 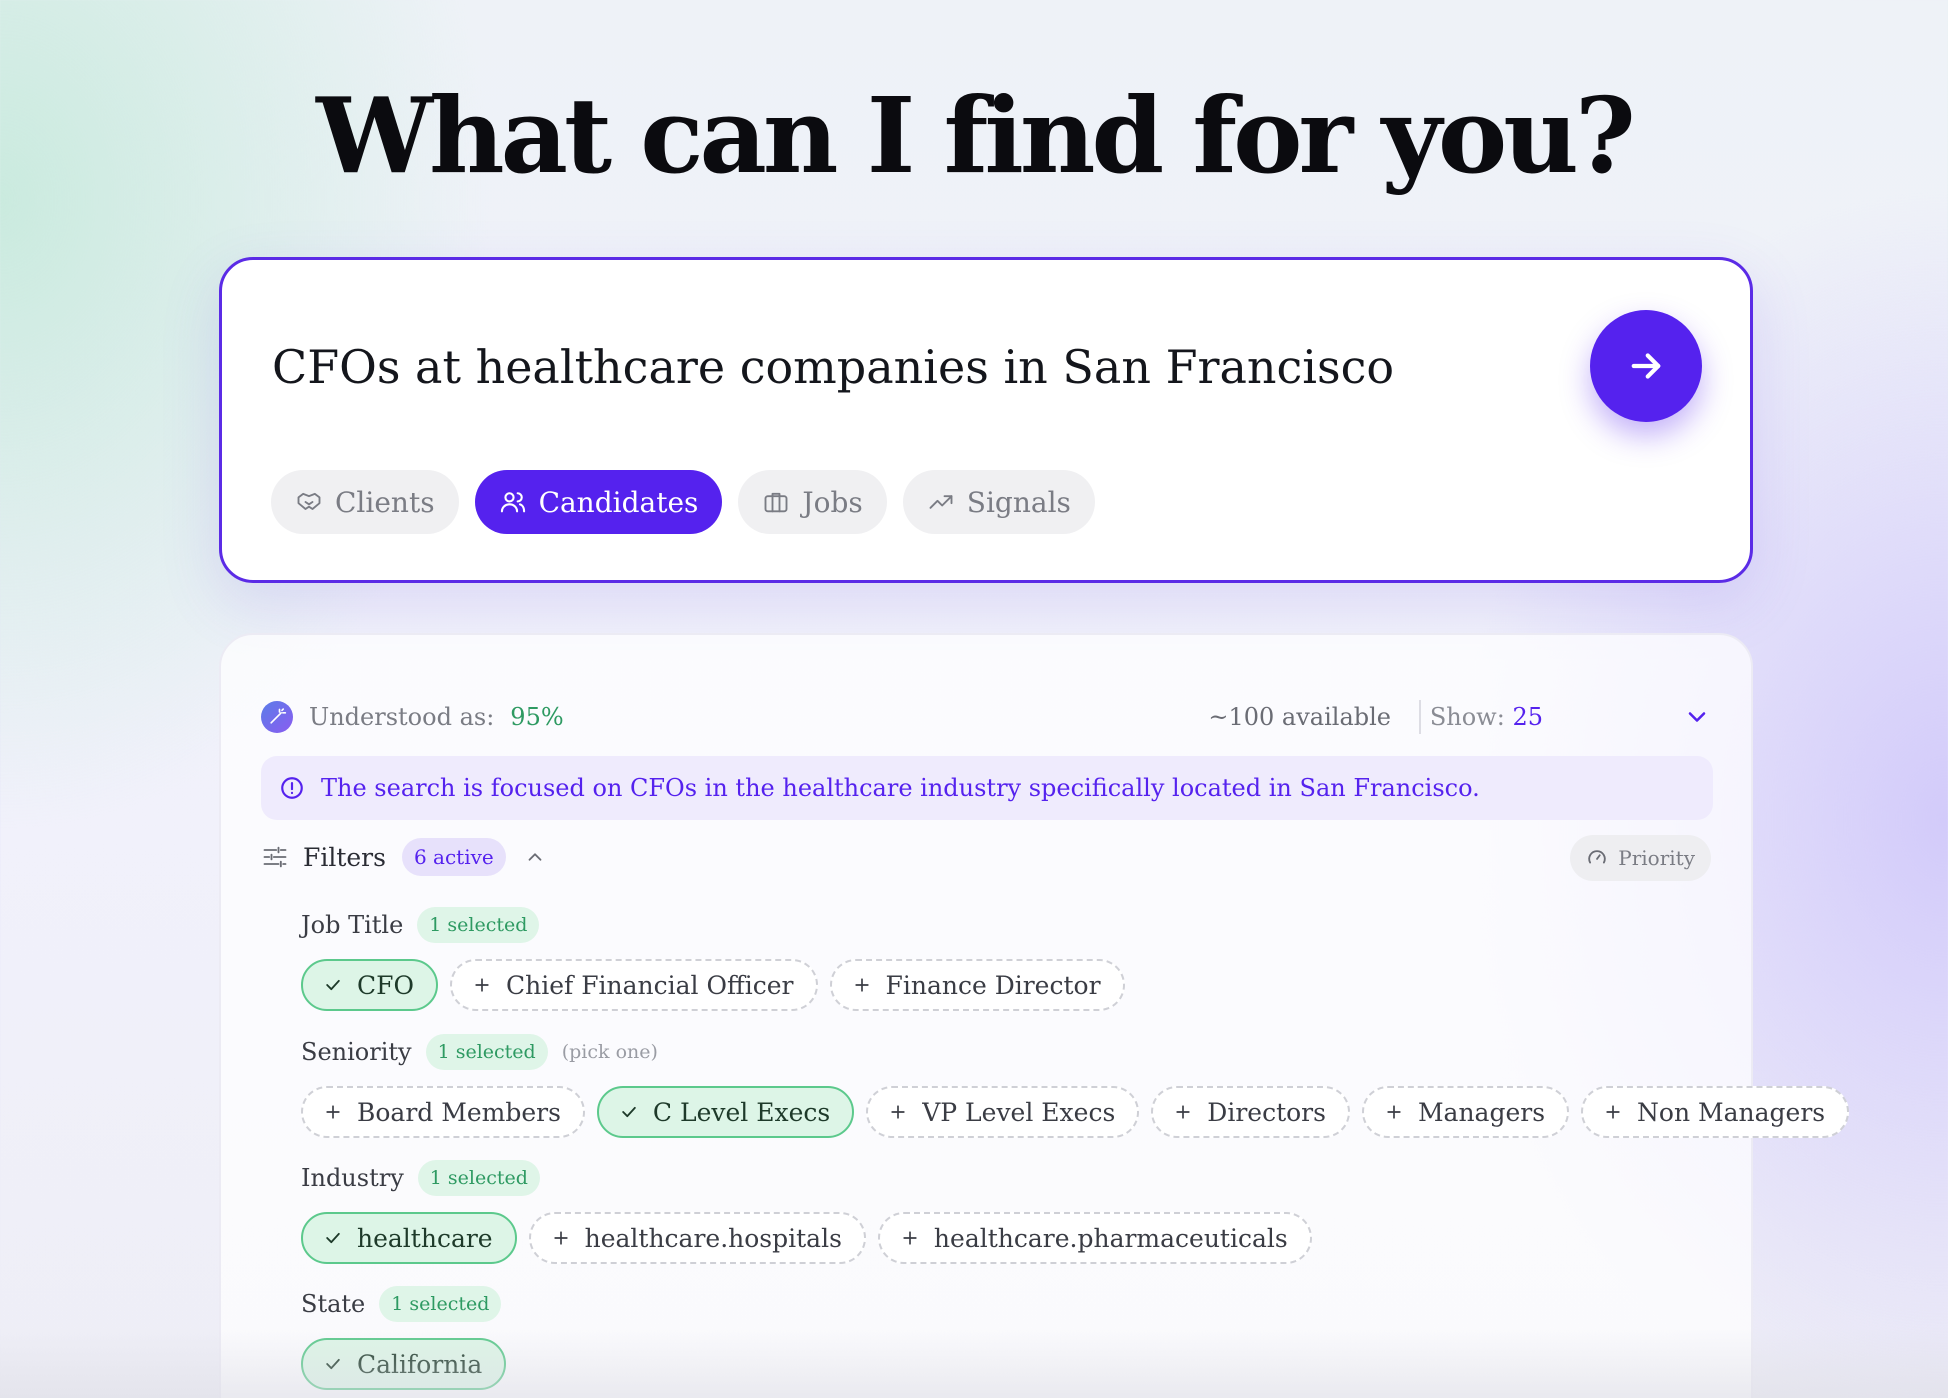 I want to click on active-filters-badge: 6 active, so click(x=453, y=857).